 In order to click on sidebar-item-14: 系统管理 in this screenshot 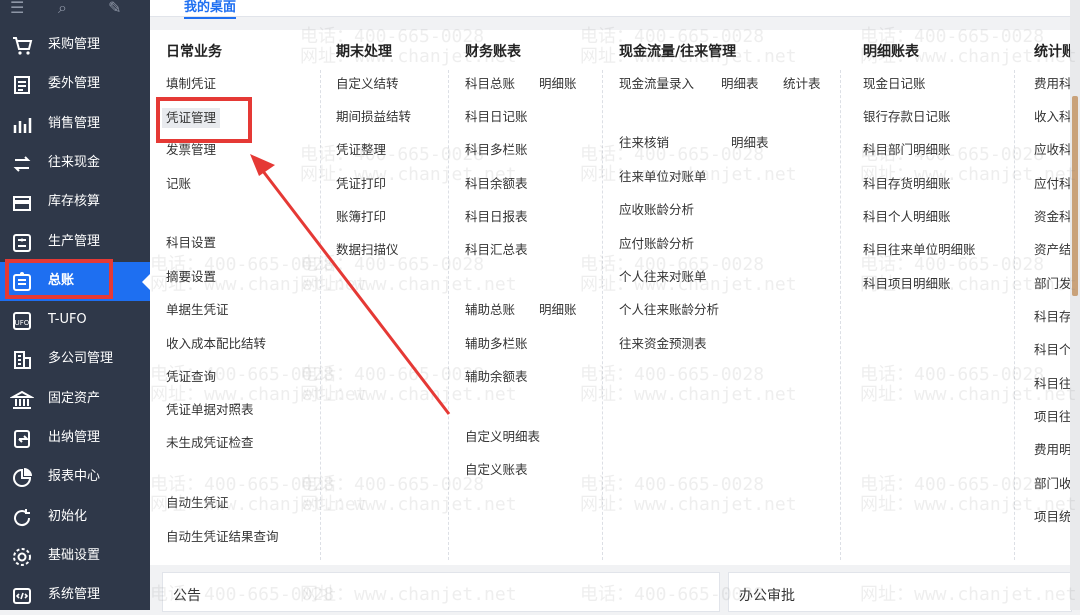, I will do `click(75, 595)`.